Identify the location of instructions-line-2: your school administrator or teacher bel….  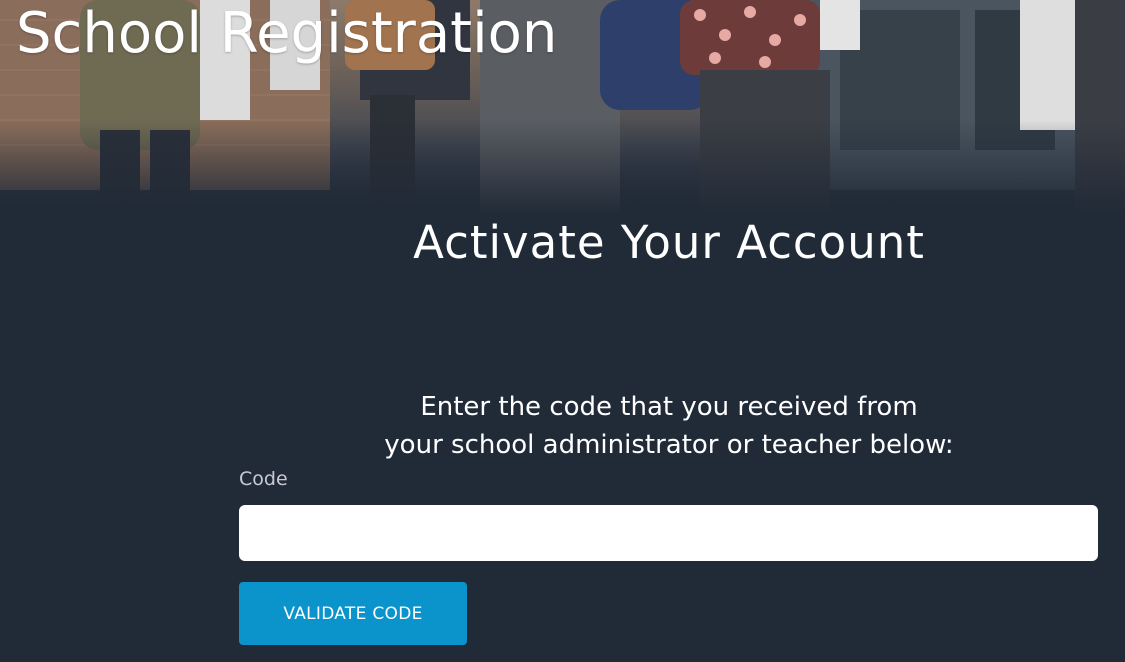
(669, 445).